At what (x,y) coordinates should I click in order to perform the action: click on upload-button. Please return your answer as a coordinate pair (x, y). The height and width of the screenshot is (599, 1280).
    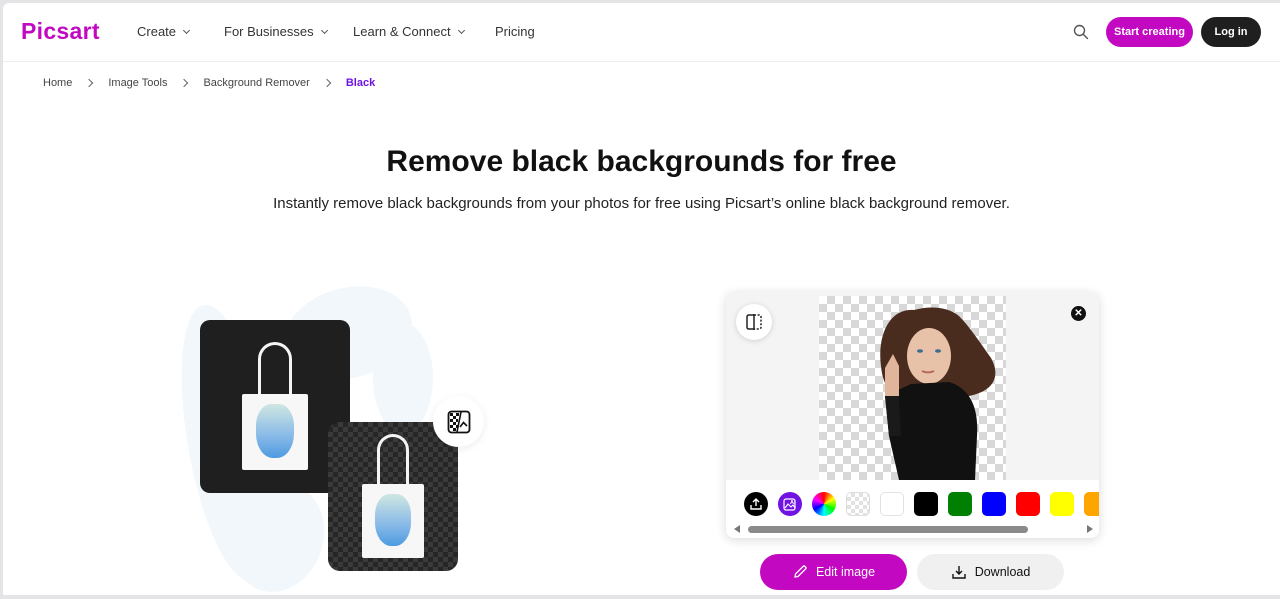
    Looking at the image, I should click on (756, 504).